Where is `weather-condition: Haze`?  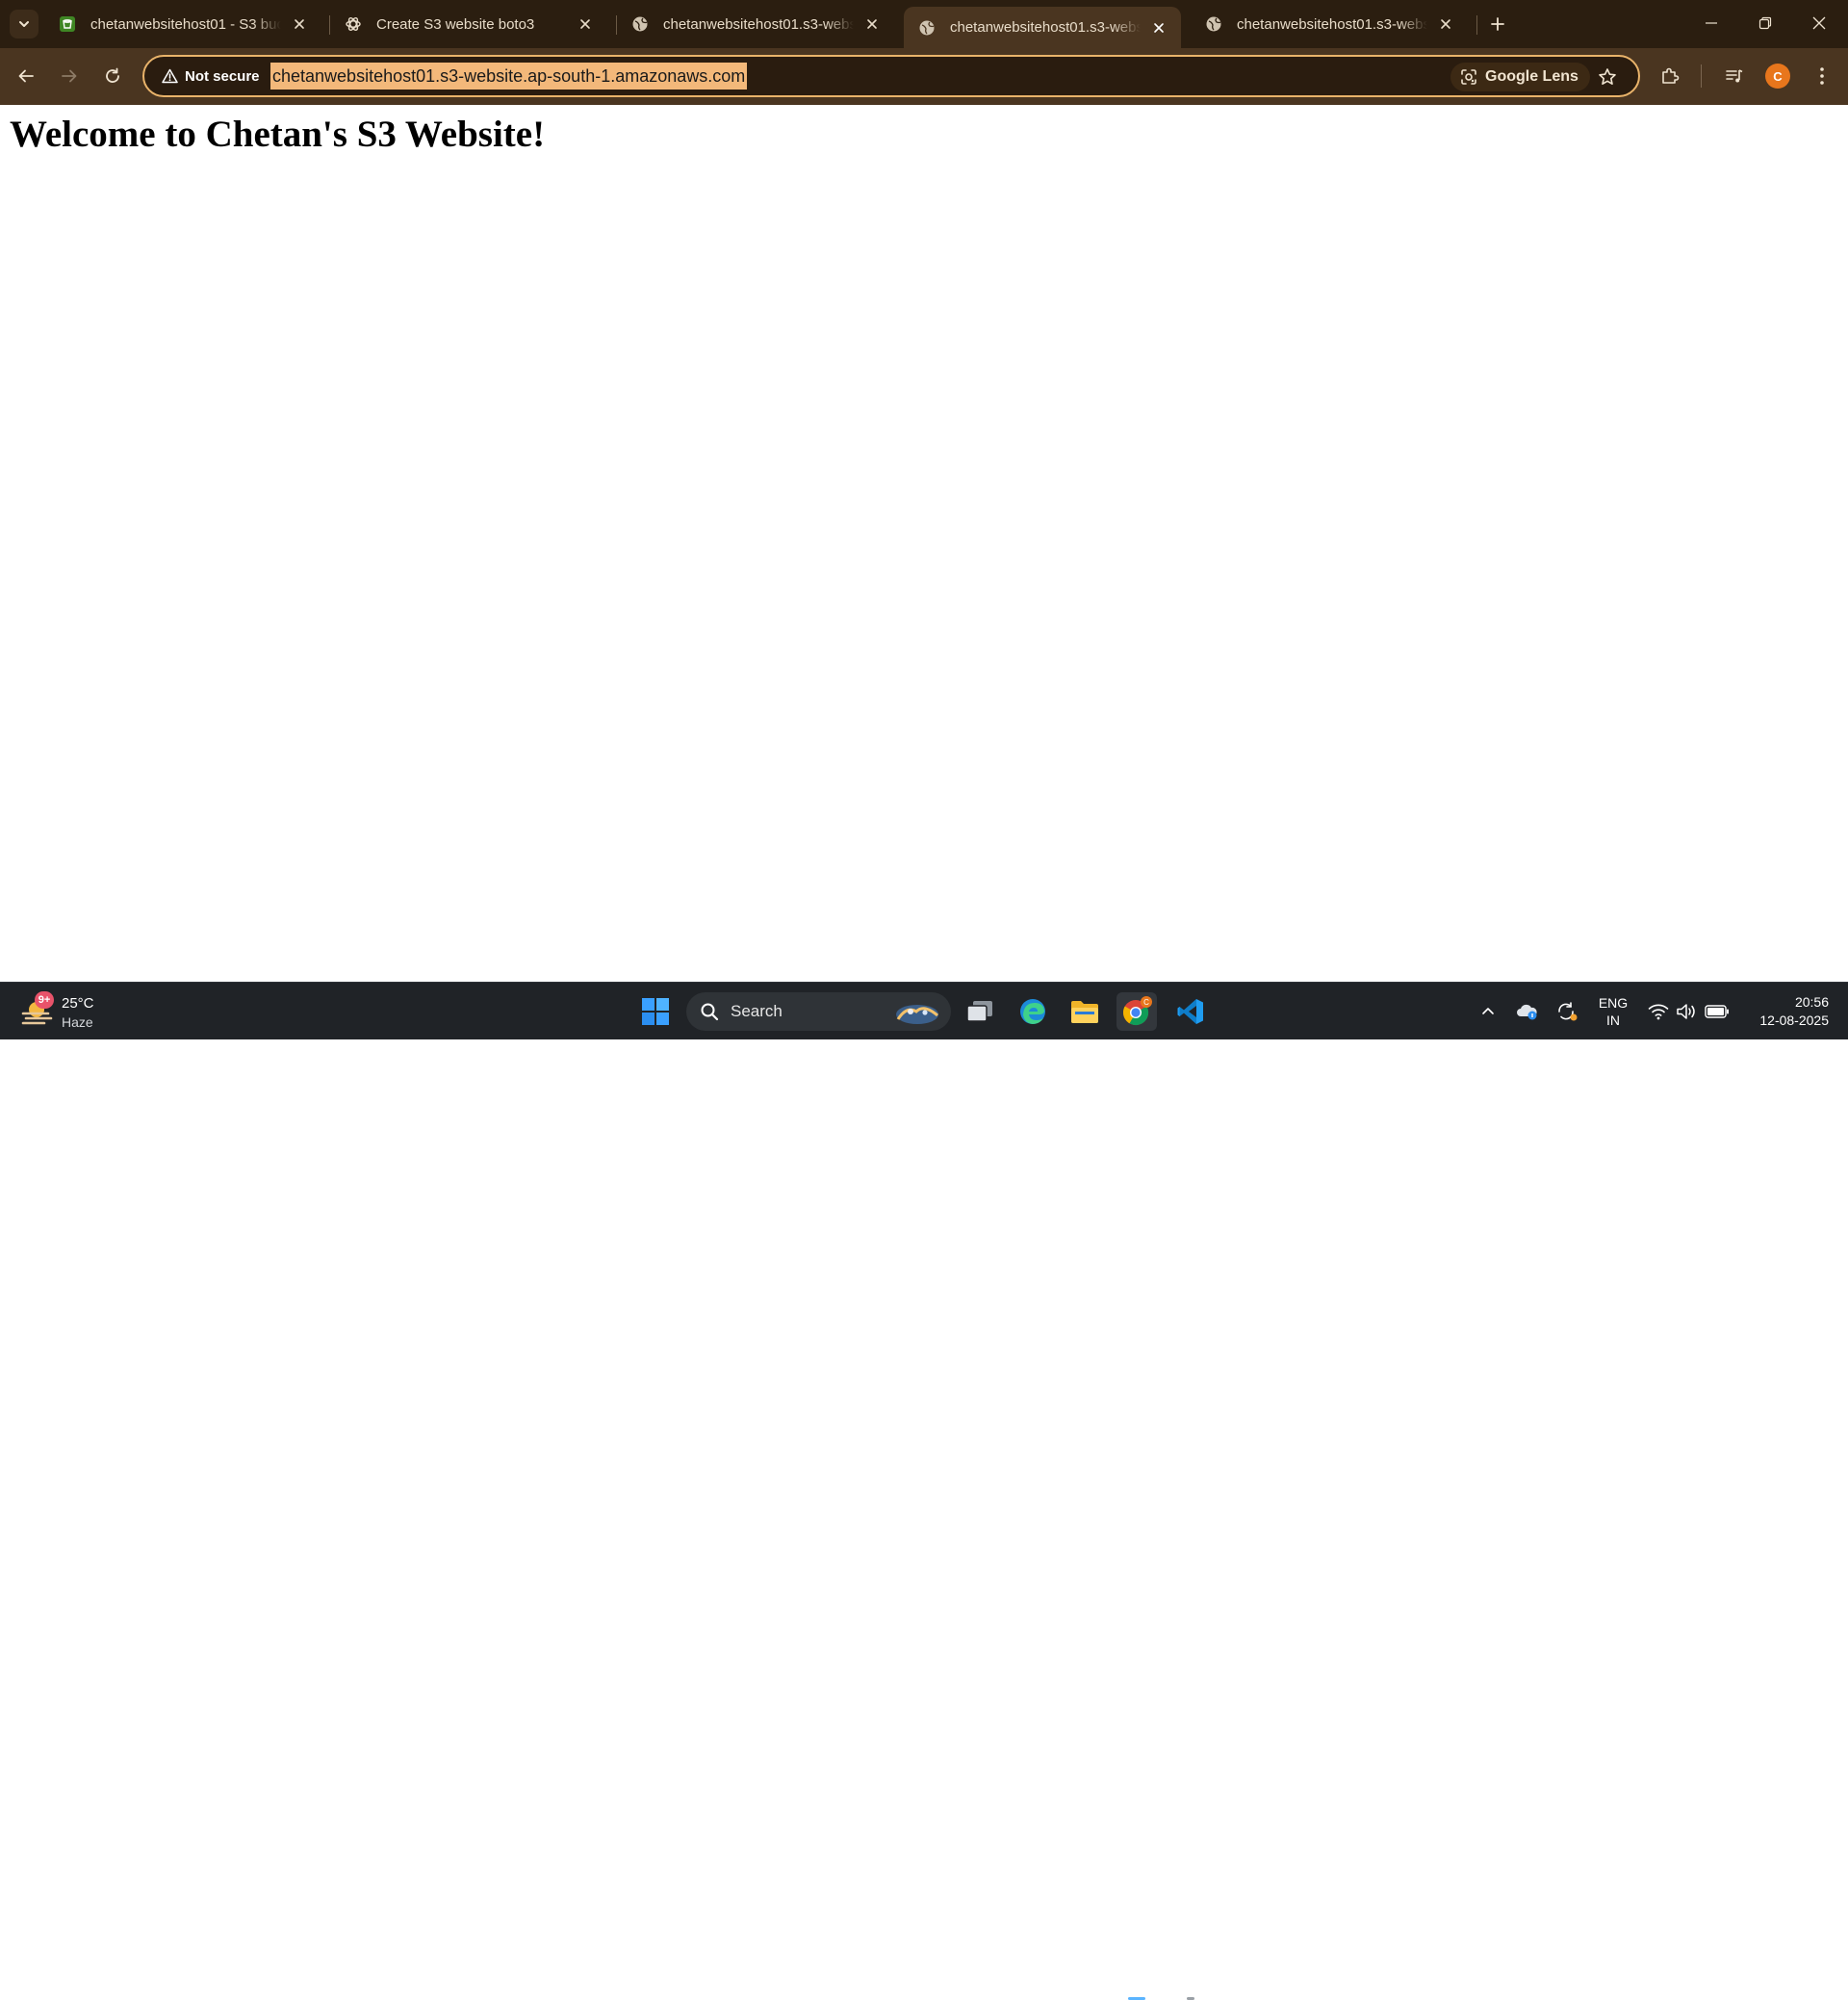
weather-condition: Haze is located at coordinates (77, 1022).